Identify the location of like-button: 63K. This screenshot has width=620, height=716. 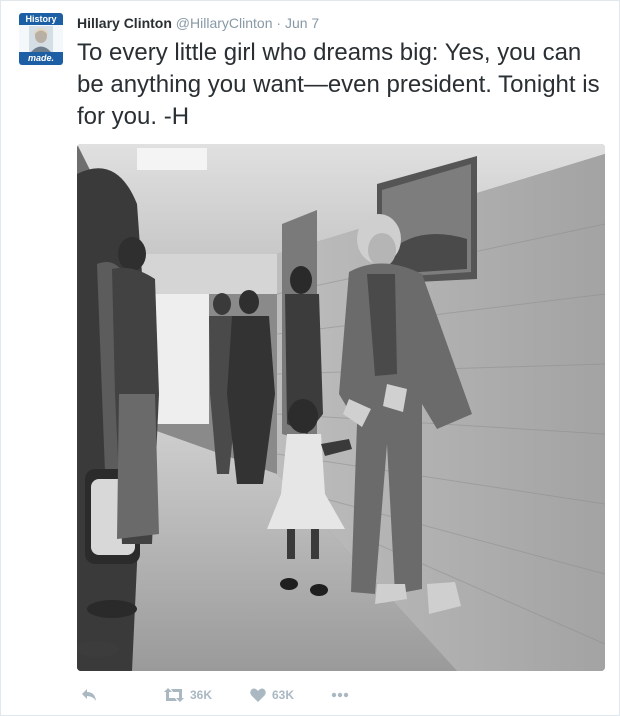
(272, 695).